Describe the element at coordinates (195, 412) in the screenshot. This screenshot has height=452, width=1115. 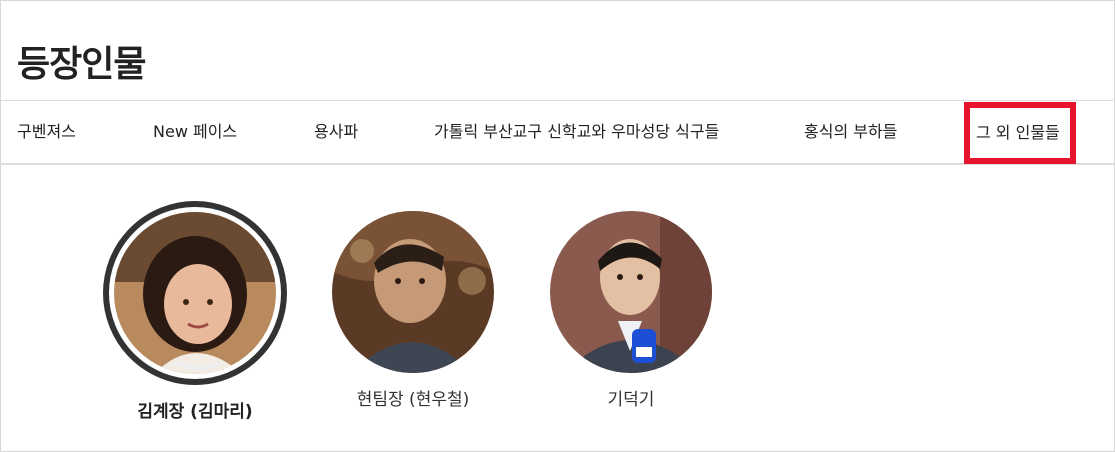
I see `character-name: 김계장 (김마리)` at that location.